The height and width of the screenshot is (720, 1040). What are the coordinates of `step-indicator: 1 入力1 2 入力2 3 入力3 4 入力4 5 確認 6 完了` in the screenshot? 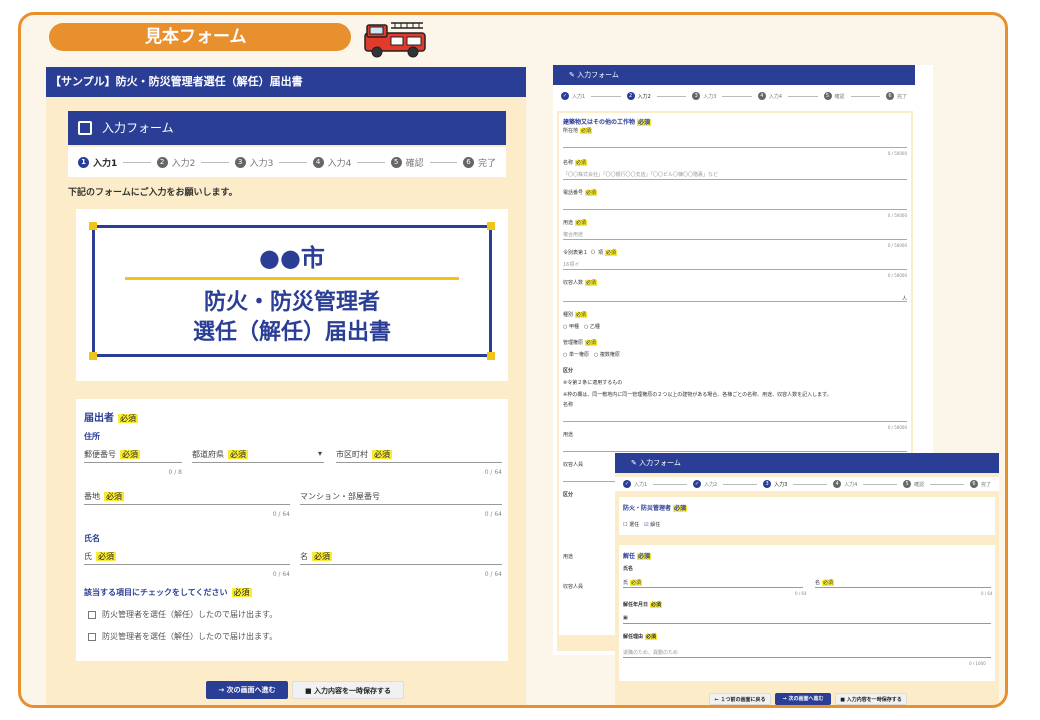 It's located at (287, 162).